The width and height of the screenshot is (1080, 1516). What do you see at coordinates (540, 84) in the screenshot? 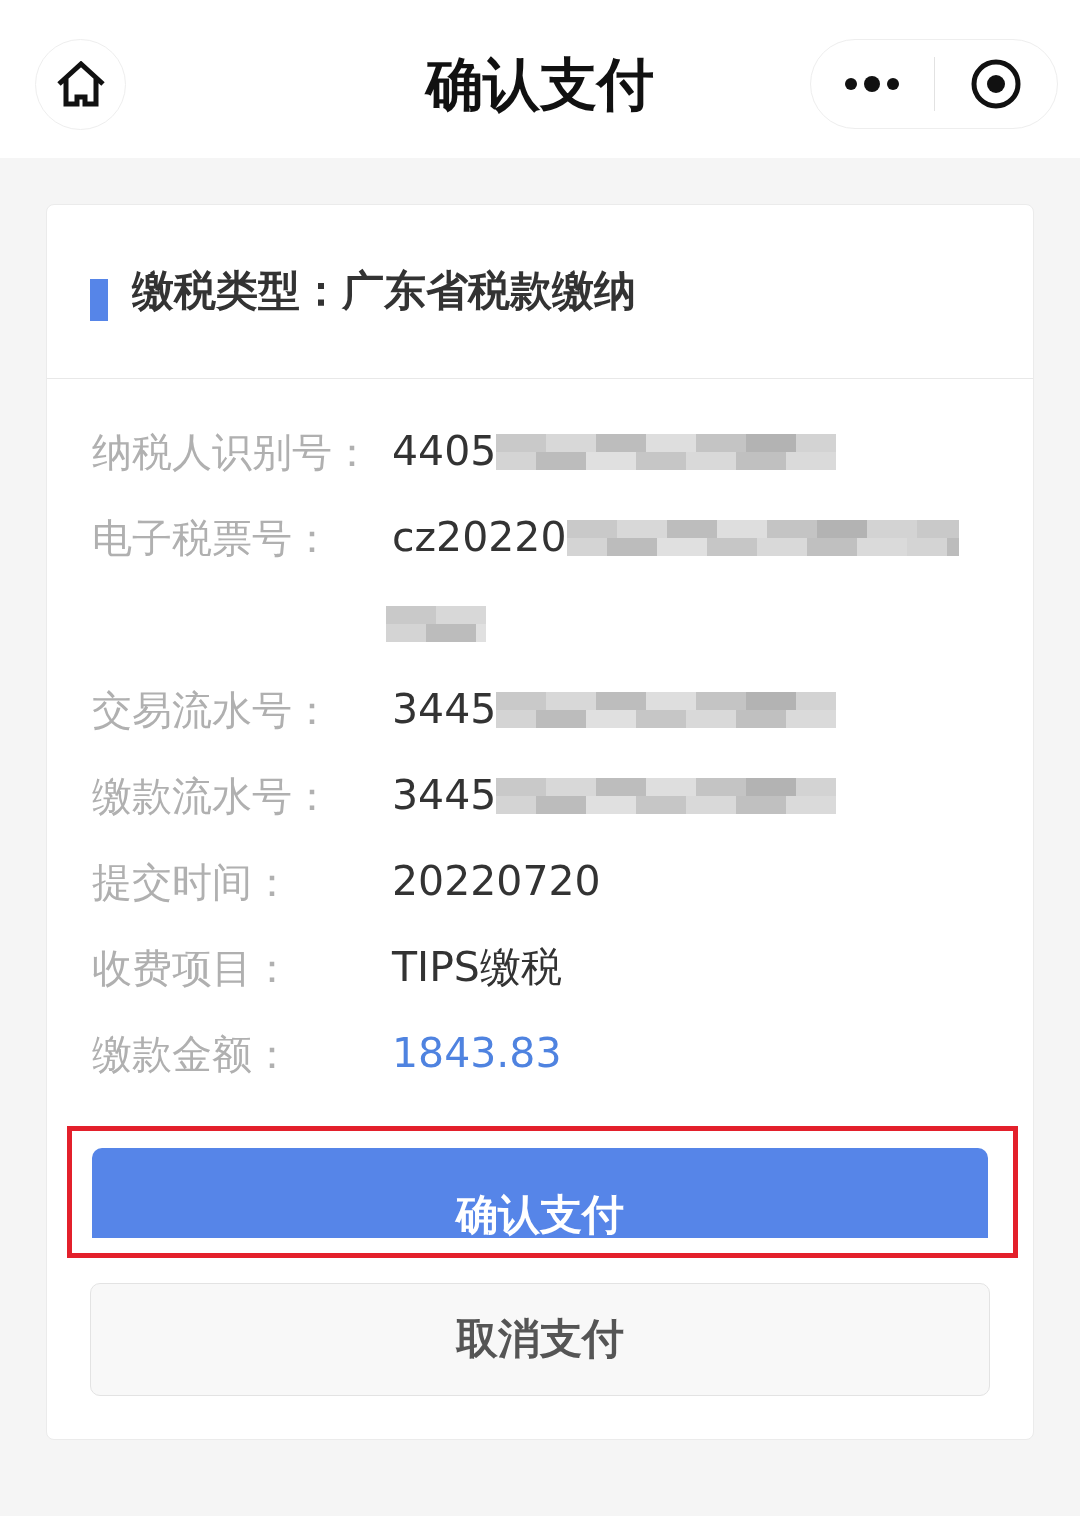
I see `page-title: 确认支付` at bounding box center [540, 84].